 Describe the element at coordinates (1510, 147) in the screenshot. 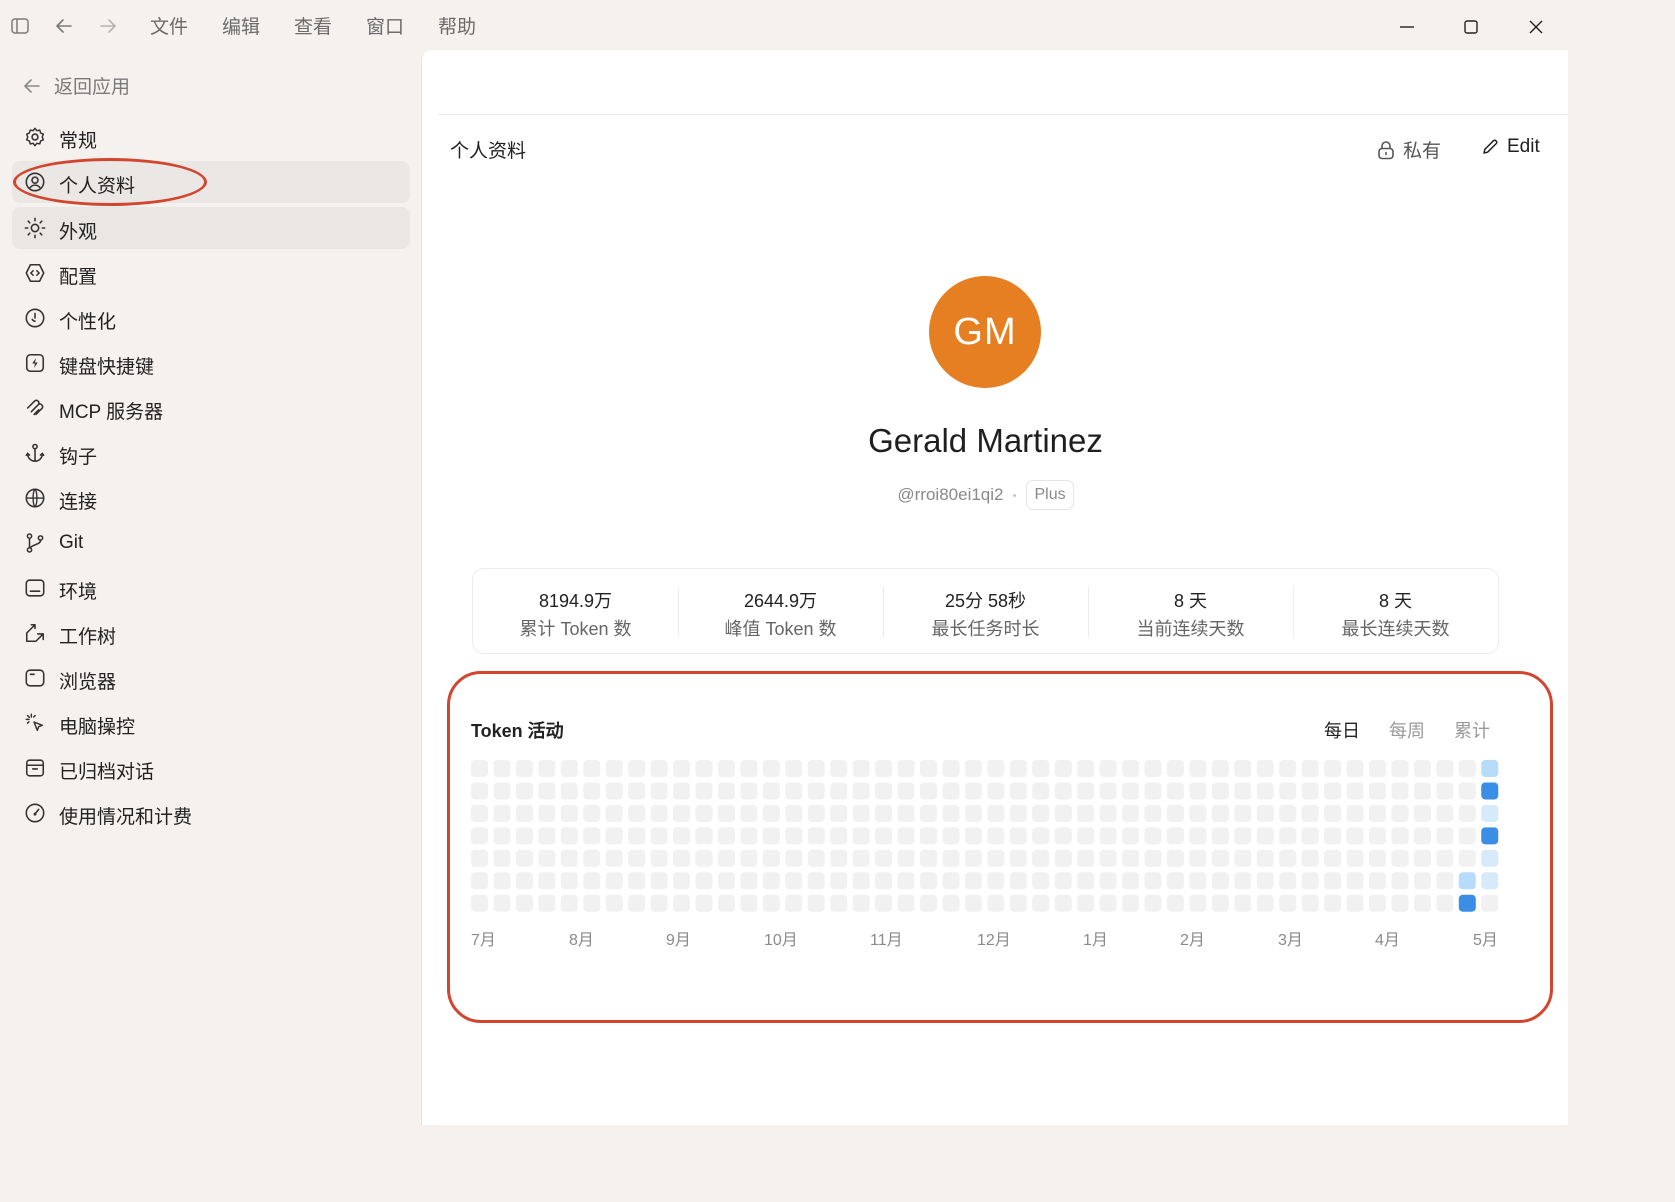

I see `edit-profile-button: Edit` at that location.